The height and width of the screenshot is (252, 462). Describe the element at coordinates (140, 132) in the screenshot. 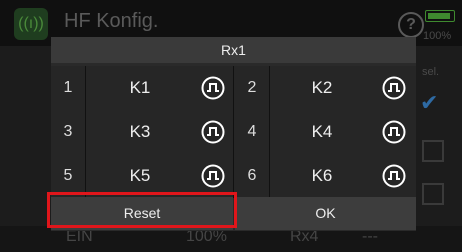

I see `channel-label: K3` at that location.